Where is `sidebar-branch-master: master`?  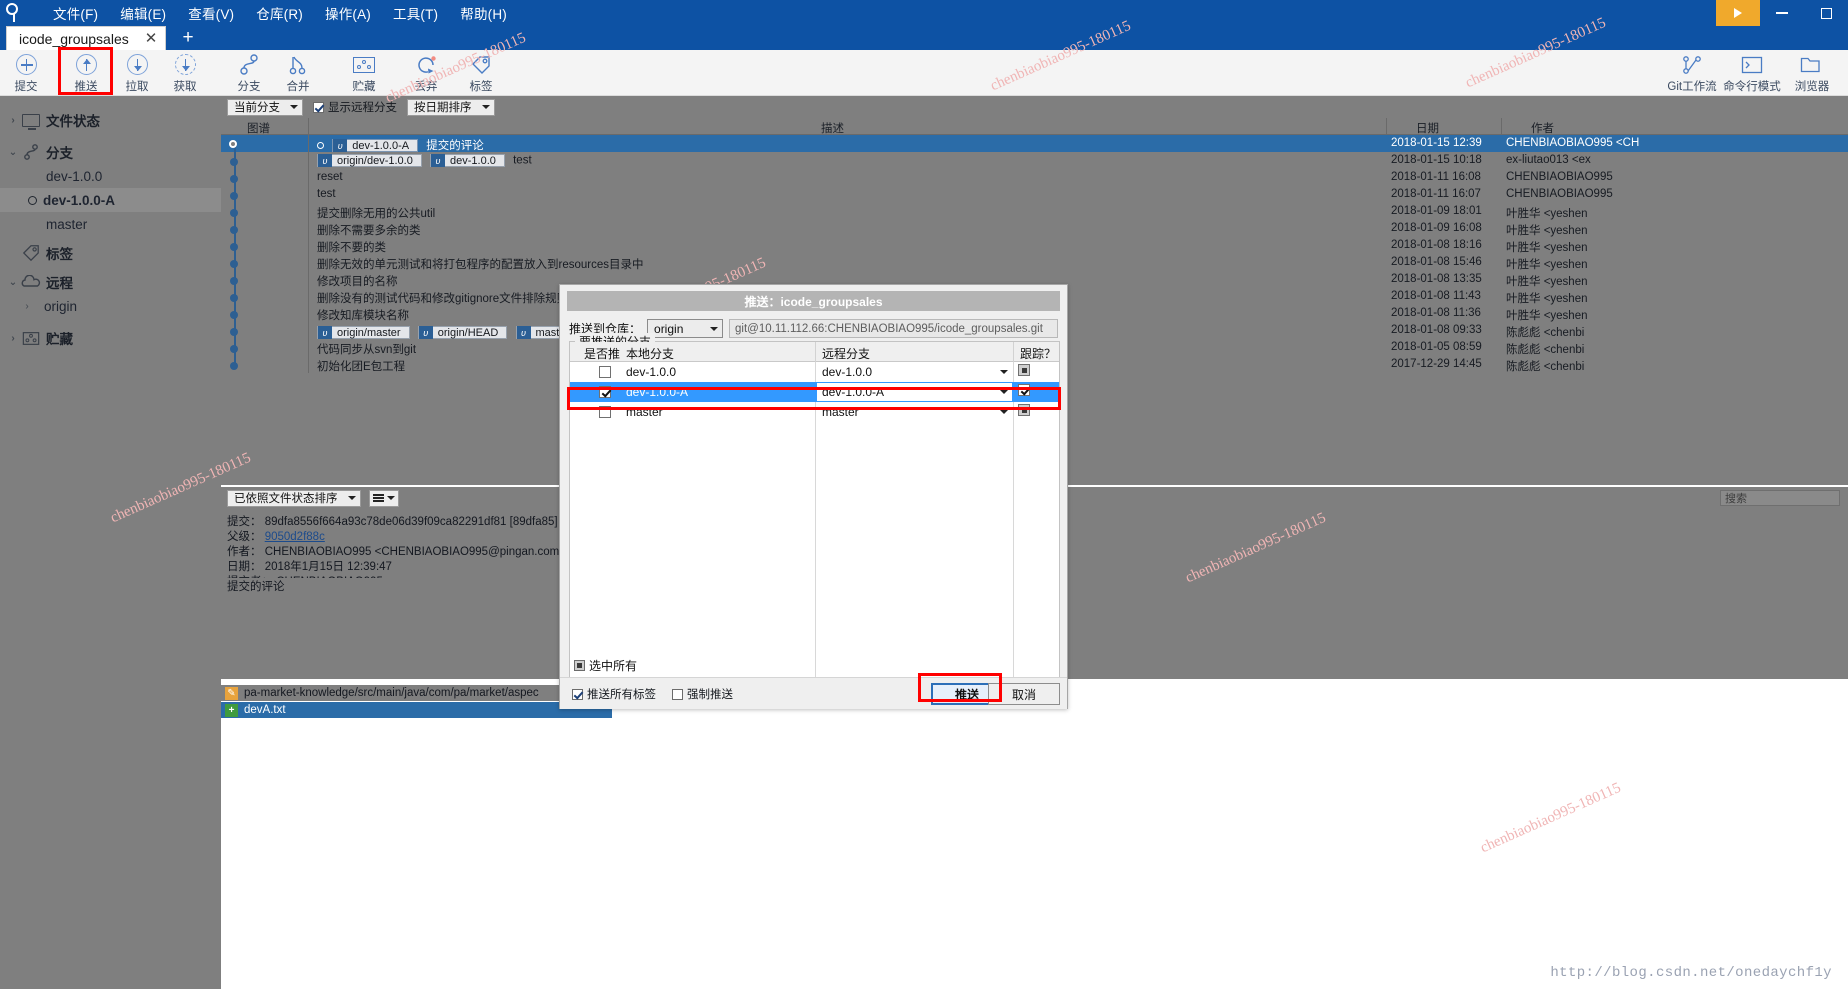
sidebar-branch-master: master is located at coordinates (110, 224).